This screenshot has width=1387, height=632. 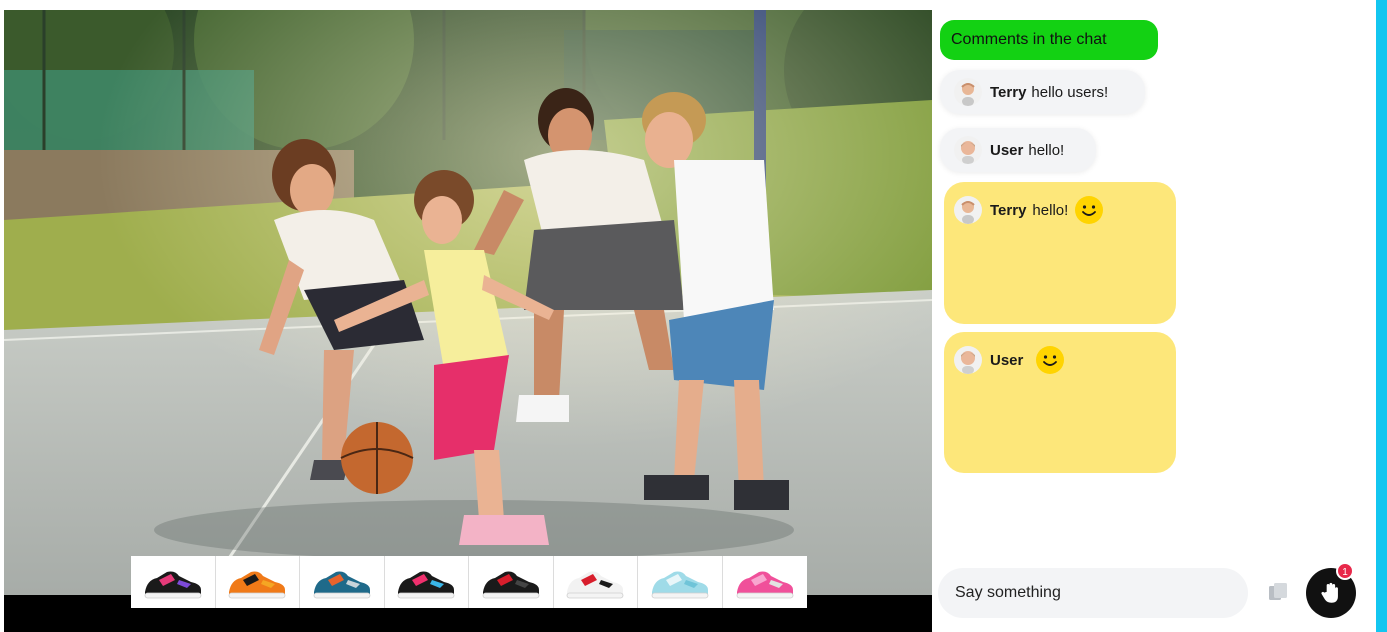 I want to click on chat-input, so click(x=1093, y=593).